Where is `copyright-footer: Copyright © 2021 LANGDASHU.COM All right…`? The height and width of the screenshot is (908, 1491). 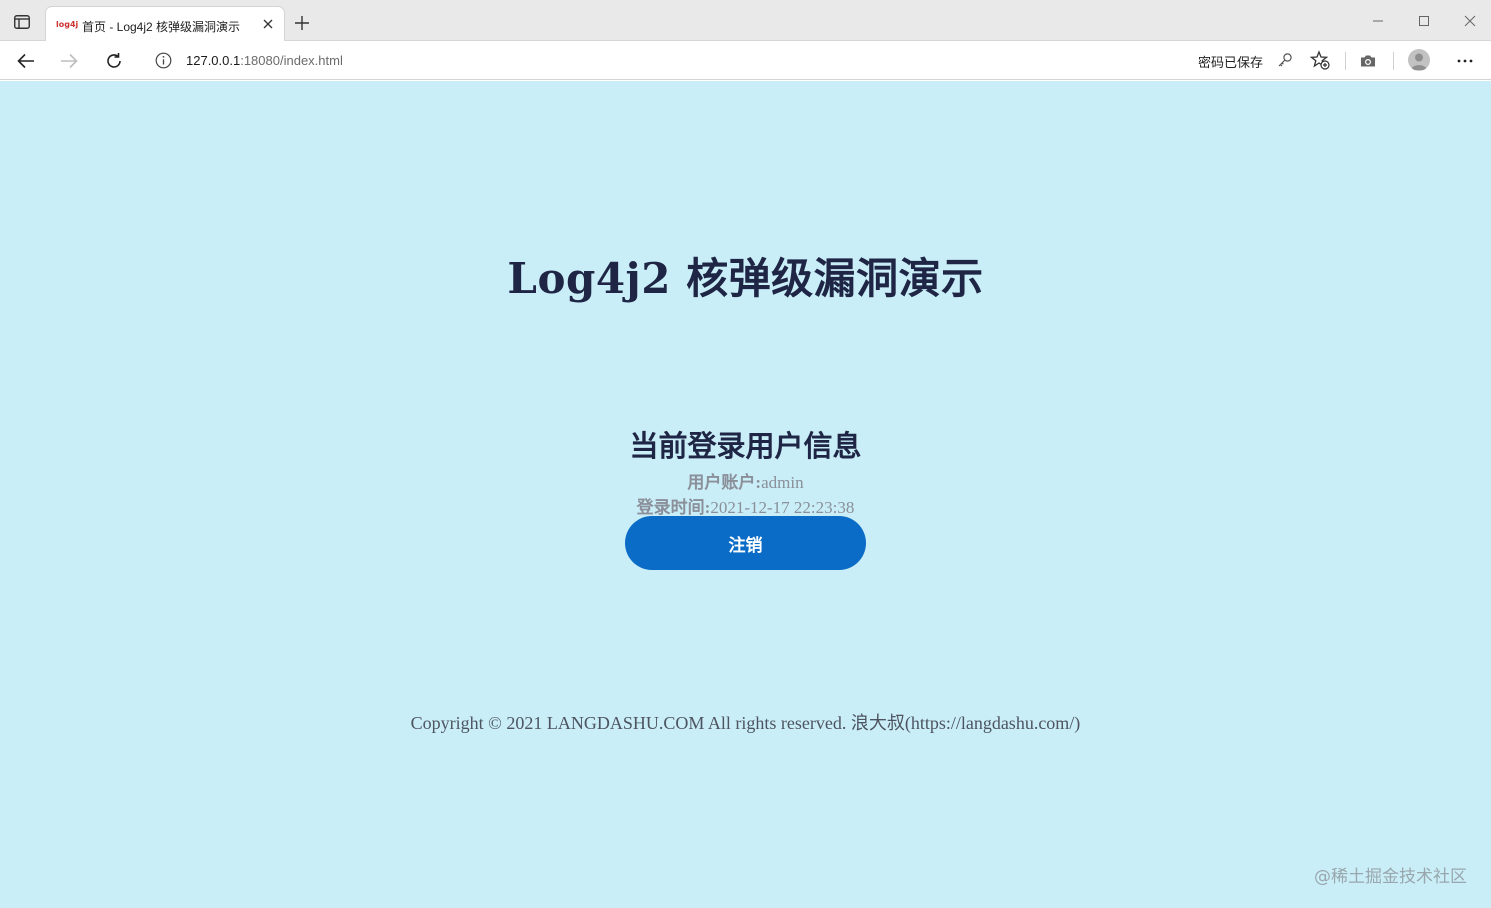
copyright-footer: Copyright © 2021 LANGDASHU.COM All right… is located at coordinates (745, 723).